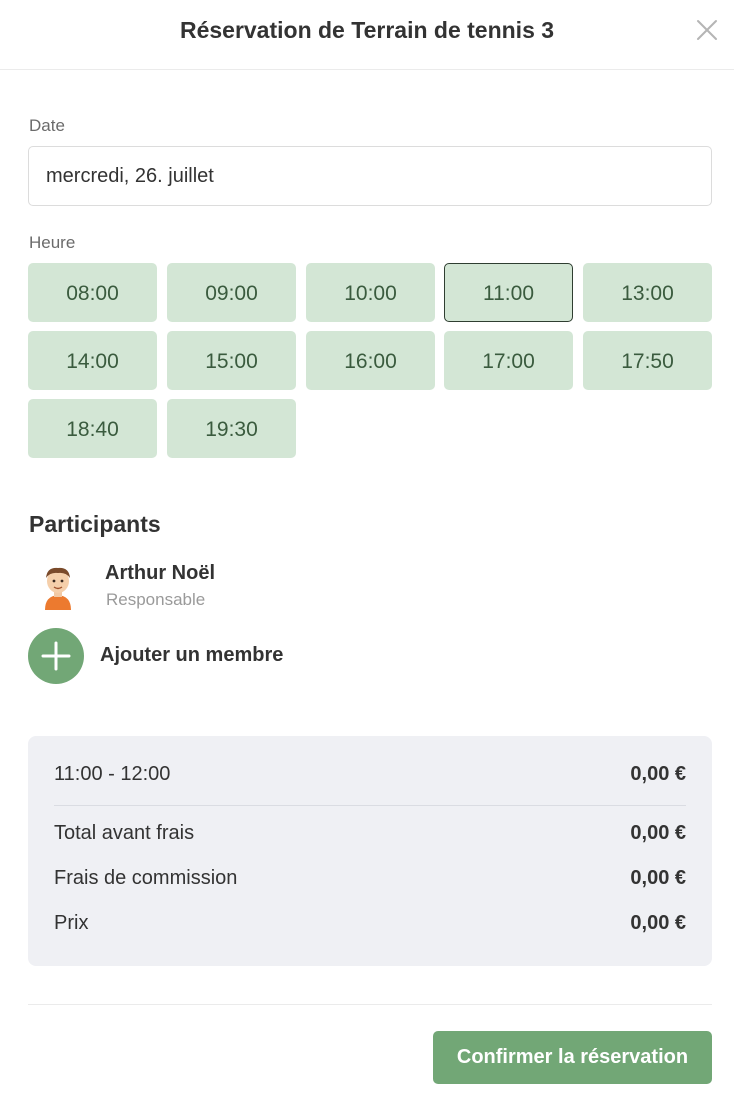 Image resolution: width=734 pixels, height=1104 pixels. I want to click on time-slot: 18:40, so click(92, 428).